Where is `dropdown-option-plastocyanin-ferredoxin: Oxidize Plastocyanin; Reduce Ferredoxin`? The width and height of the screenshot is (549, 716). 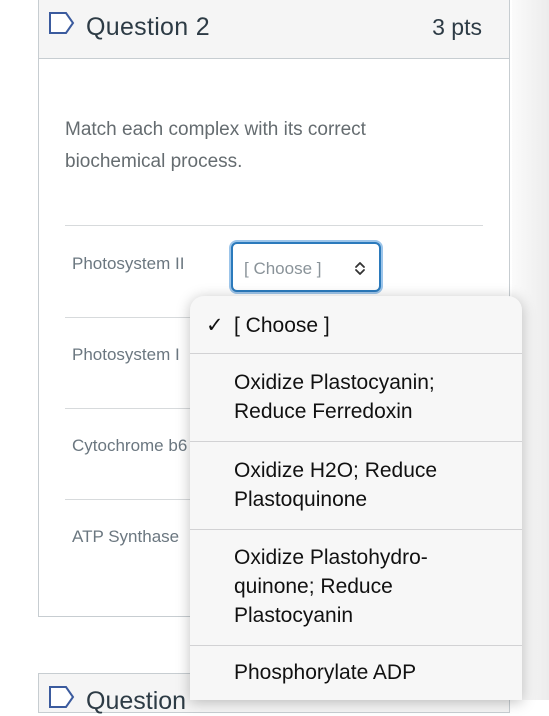 dropdown-option-plastocyanin-ferredoxin: Oxidize Plastocyanin; Reduce Ferredoxin is located at coordinates (356, 397).